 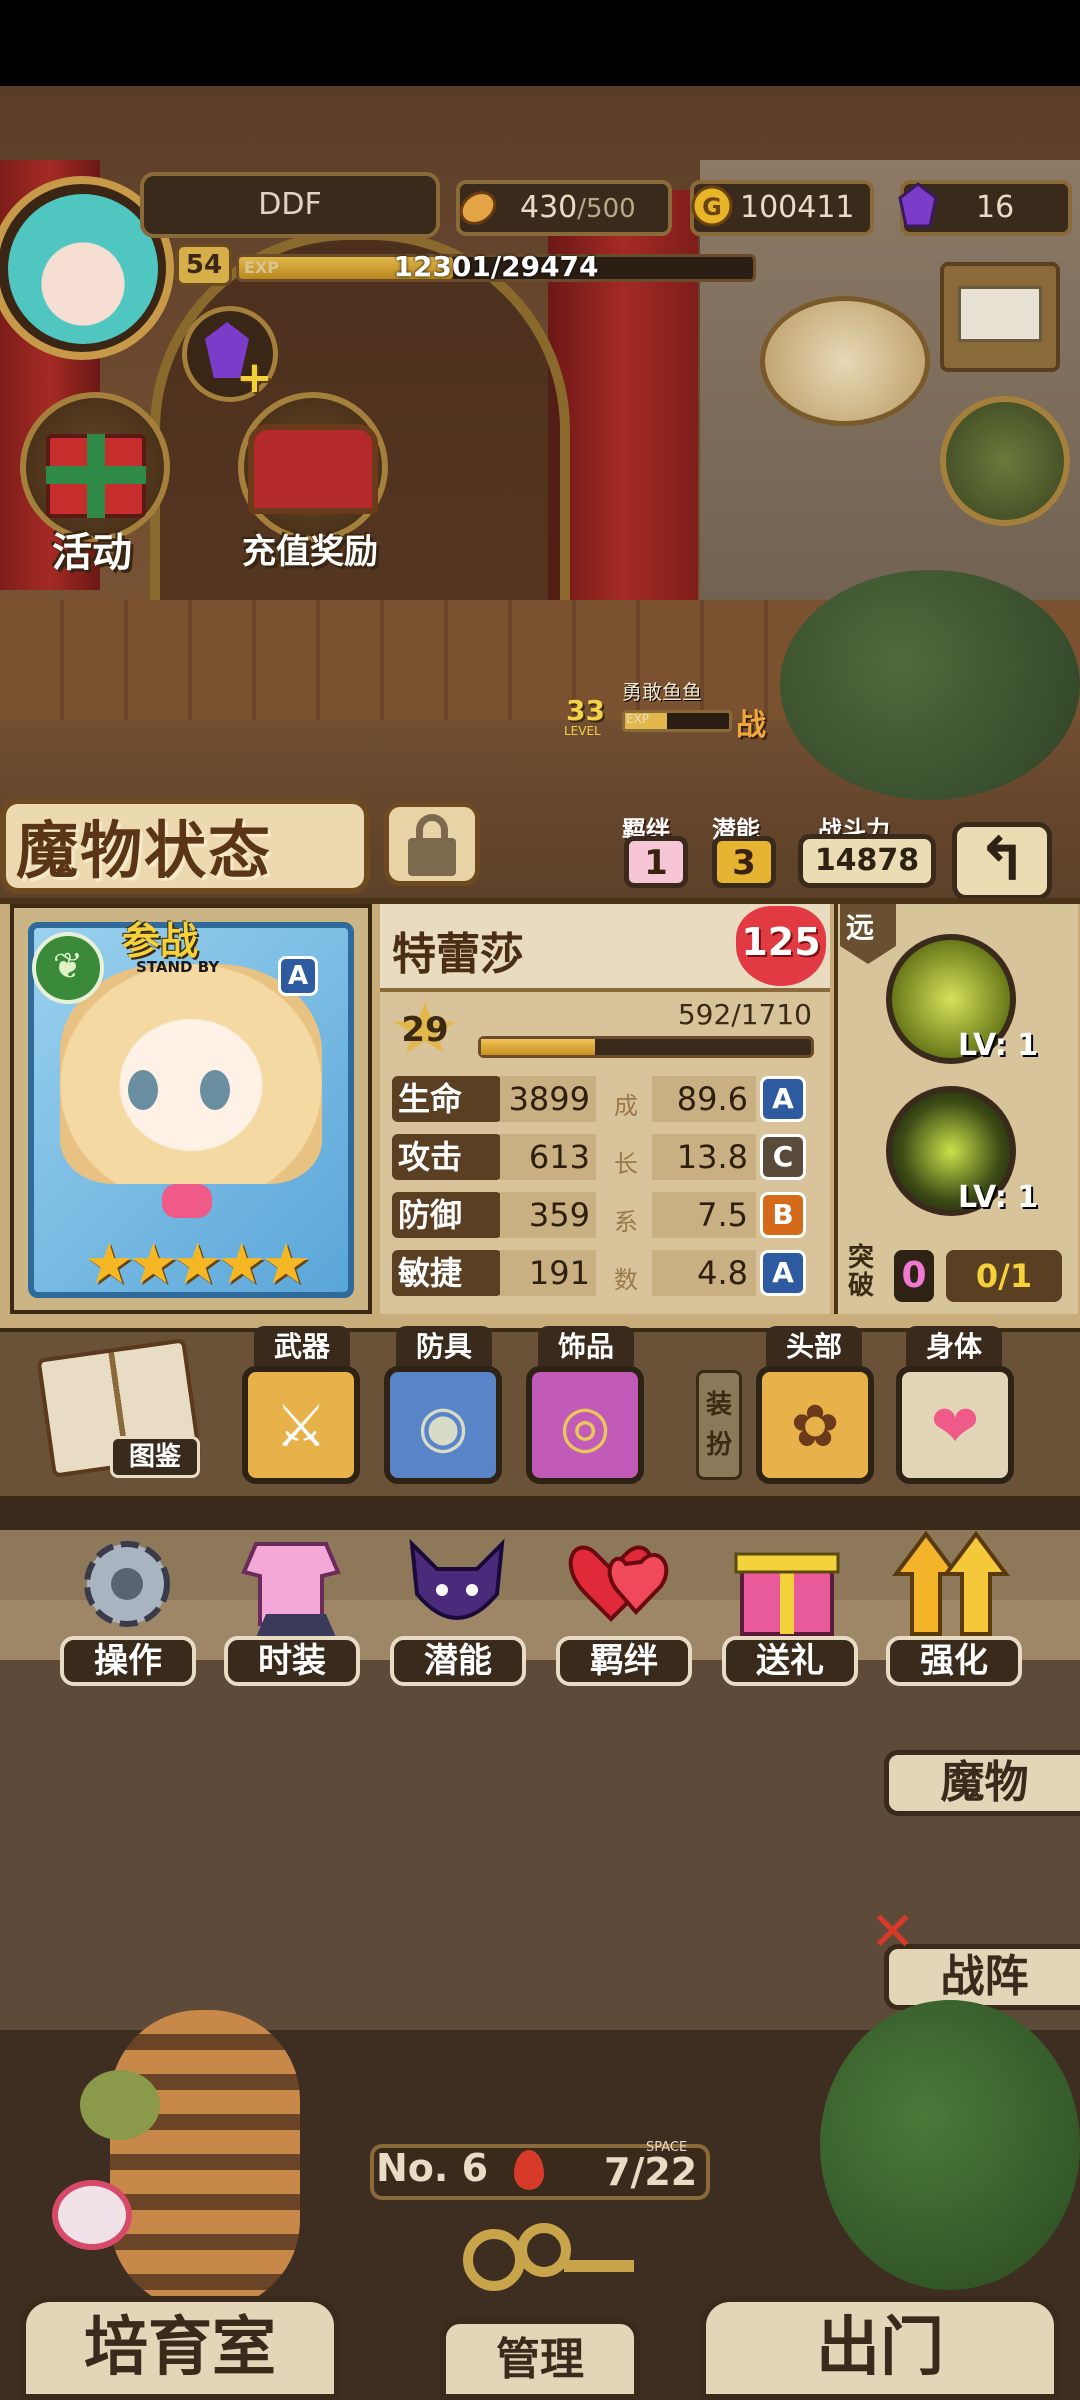 What do you see at coordinates (860, 927) in the screenshot?
I see `range-label: 远` at bounding box center [860, 927].